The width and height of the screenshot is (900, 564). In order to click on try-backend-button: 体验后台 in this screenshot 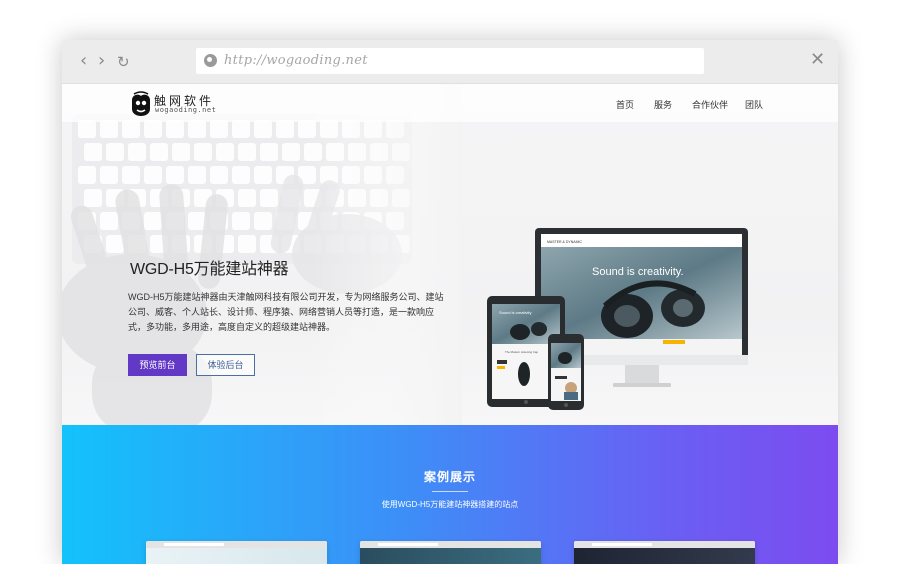, I will do `click(225, 365)`.